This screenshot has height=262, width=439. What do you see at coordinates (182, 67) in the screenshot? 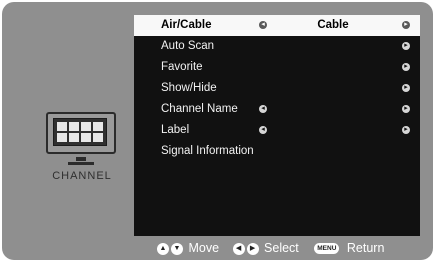
I see `menu-item-label: Favorite` at bounding box center [182, 67].